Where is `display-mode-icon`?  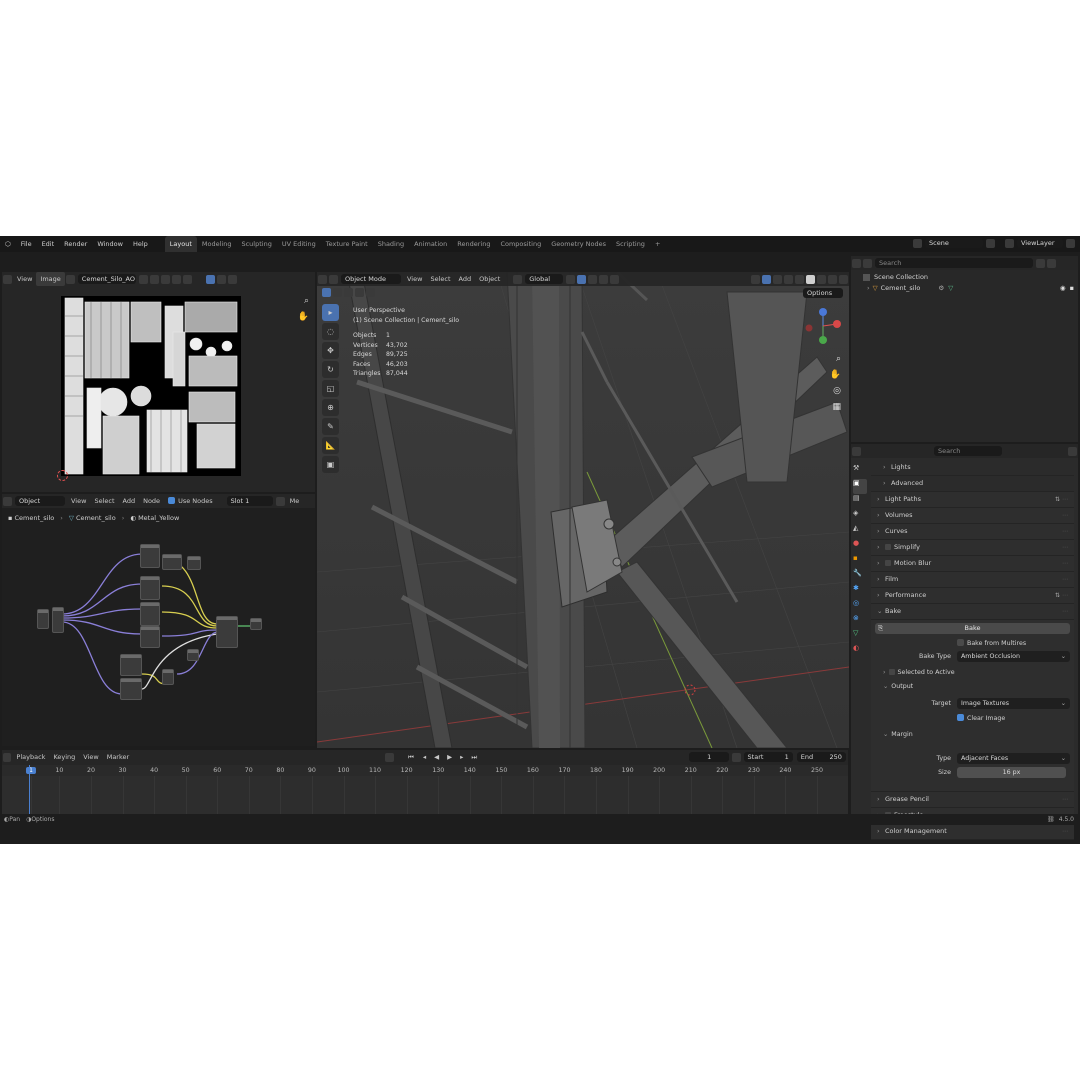 display-mode-icon is located at coordinates (867, 263).